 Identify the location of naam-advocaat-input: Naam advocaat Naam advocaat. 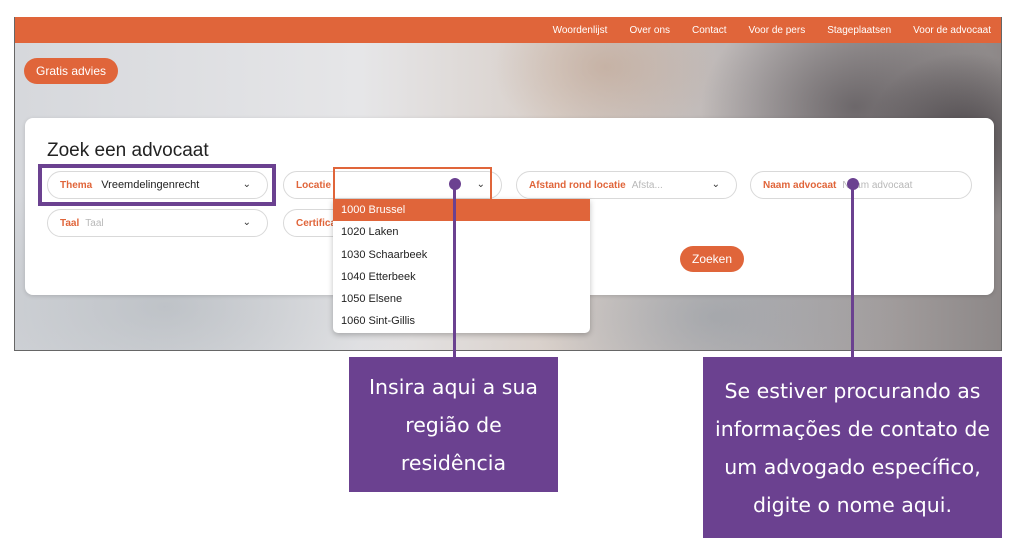
(861, 185).